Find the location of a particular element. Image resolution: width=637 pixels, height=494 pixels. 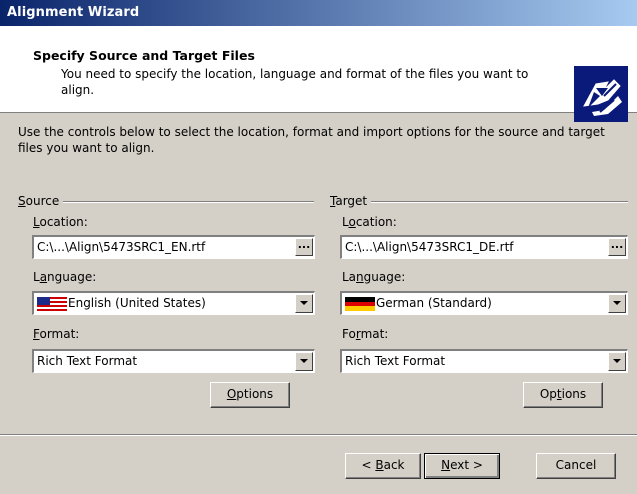

target-group-divider is located at coordinates (479, 202).